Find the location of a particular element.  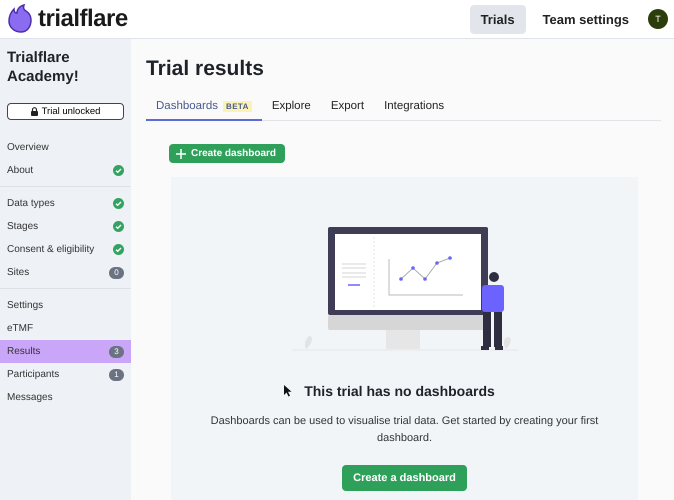

sidebar-item-label: Stages is located at coordinates (22, 226).